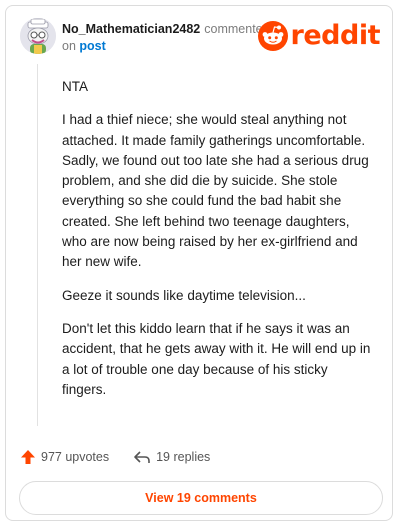 The image size is (400, 528). What do you see at coordinates (201, 498) in the screenshot?
I see `view-comments-button: View 19 comments` at bounding box center [201, 498].